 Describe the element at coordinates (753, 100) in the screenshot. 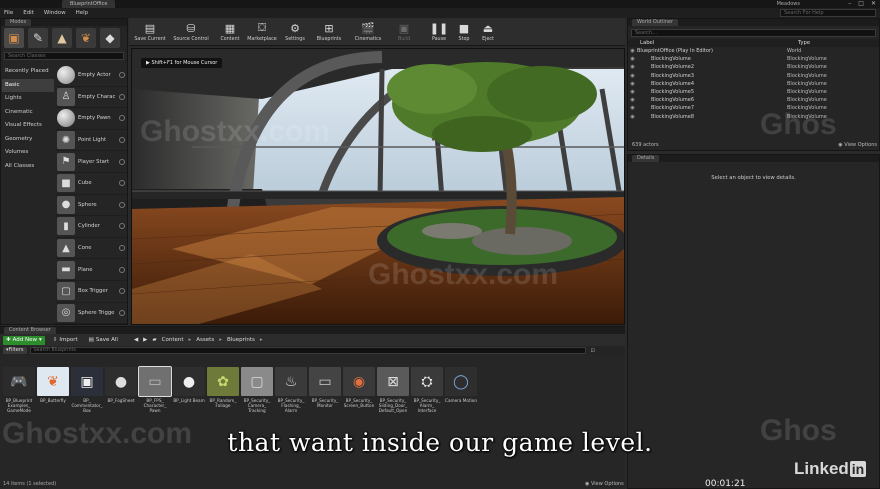

I see `outliner-row: ◉ BlockingVolume6 BlockingVolume` at that location.